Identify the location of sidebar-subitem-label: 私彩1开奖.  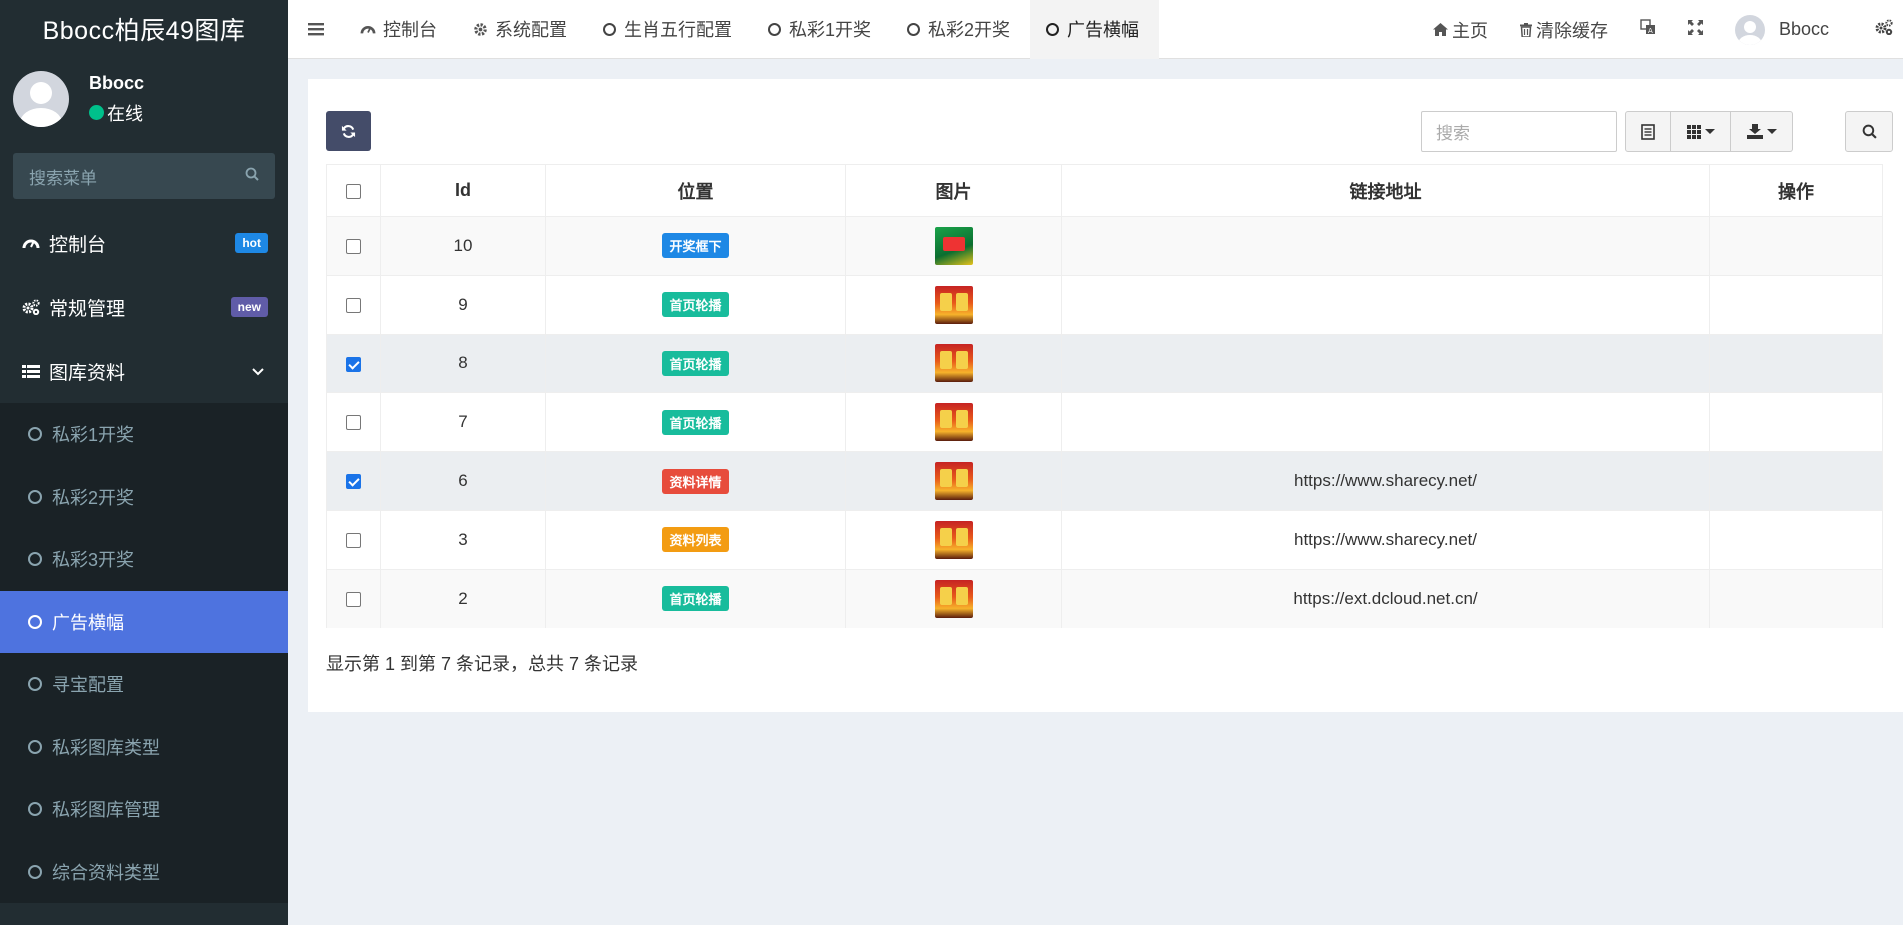
(93, 435).